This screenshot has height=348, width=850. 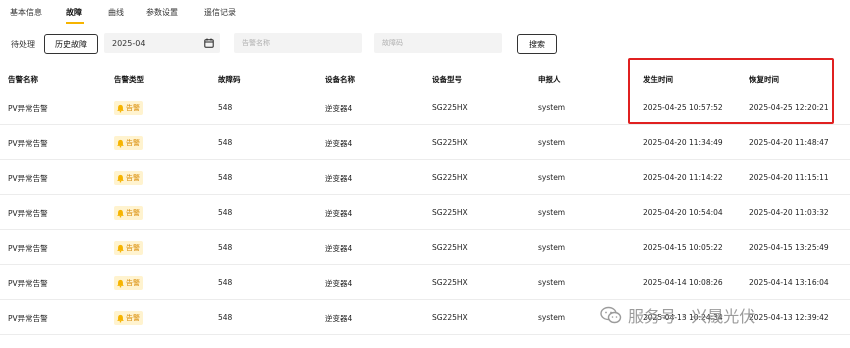 I want to click on cell-recovered-time: 2025-04-14 13:16:04, so click(x=789, y=282).